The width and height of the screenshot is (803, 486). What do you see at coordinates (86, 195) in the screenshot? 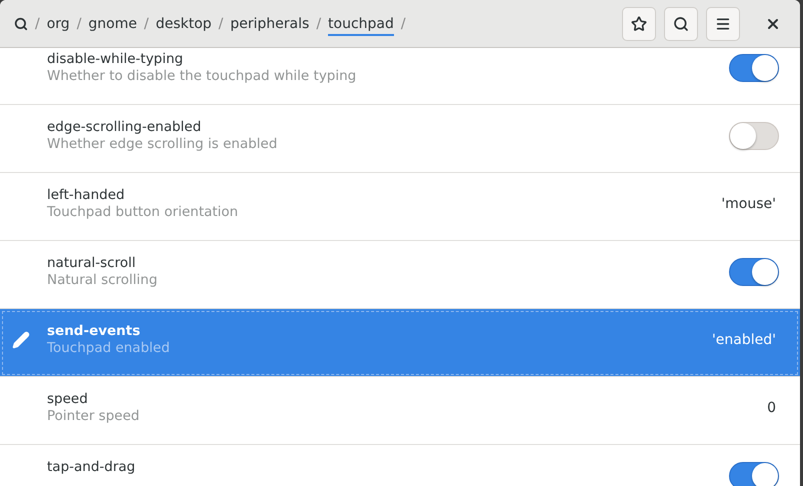
I see `key-name: left-handed` at bounding box center [86, 195].